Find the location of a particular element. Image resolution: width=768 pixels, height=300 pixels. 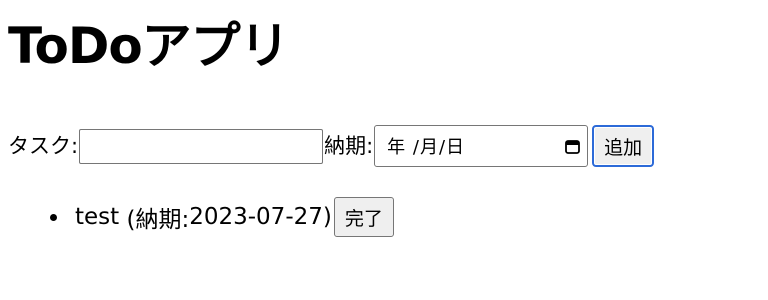

date-placeholder: 年 /月/日 is located at coordinates (426, 147).